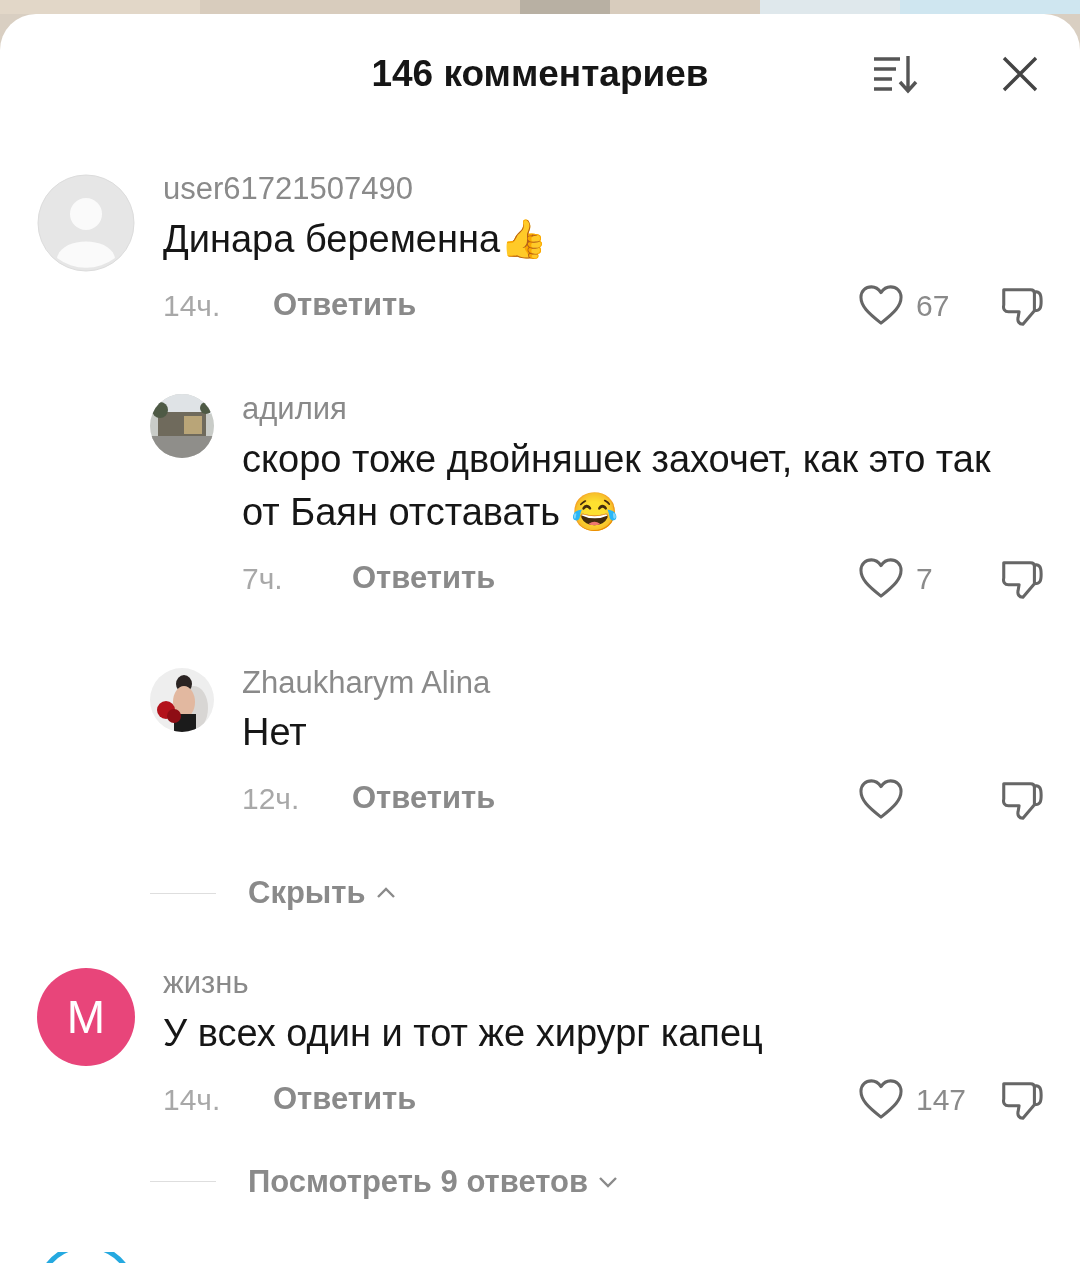 The width and height of the screenshot is (1080, 1263). What do you see at coordinates (603, 983) in the screenshot?
I see `username: жизнь` at bounding box center [603, 983].